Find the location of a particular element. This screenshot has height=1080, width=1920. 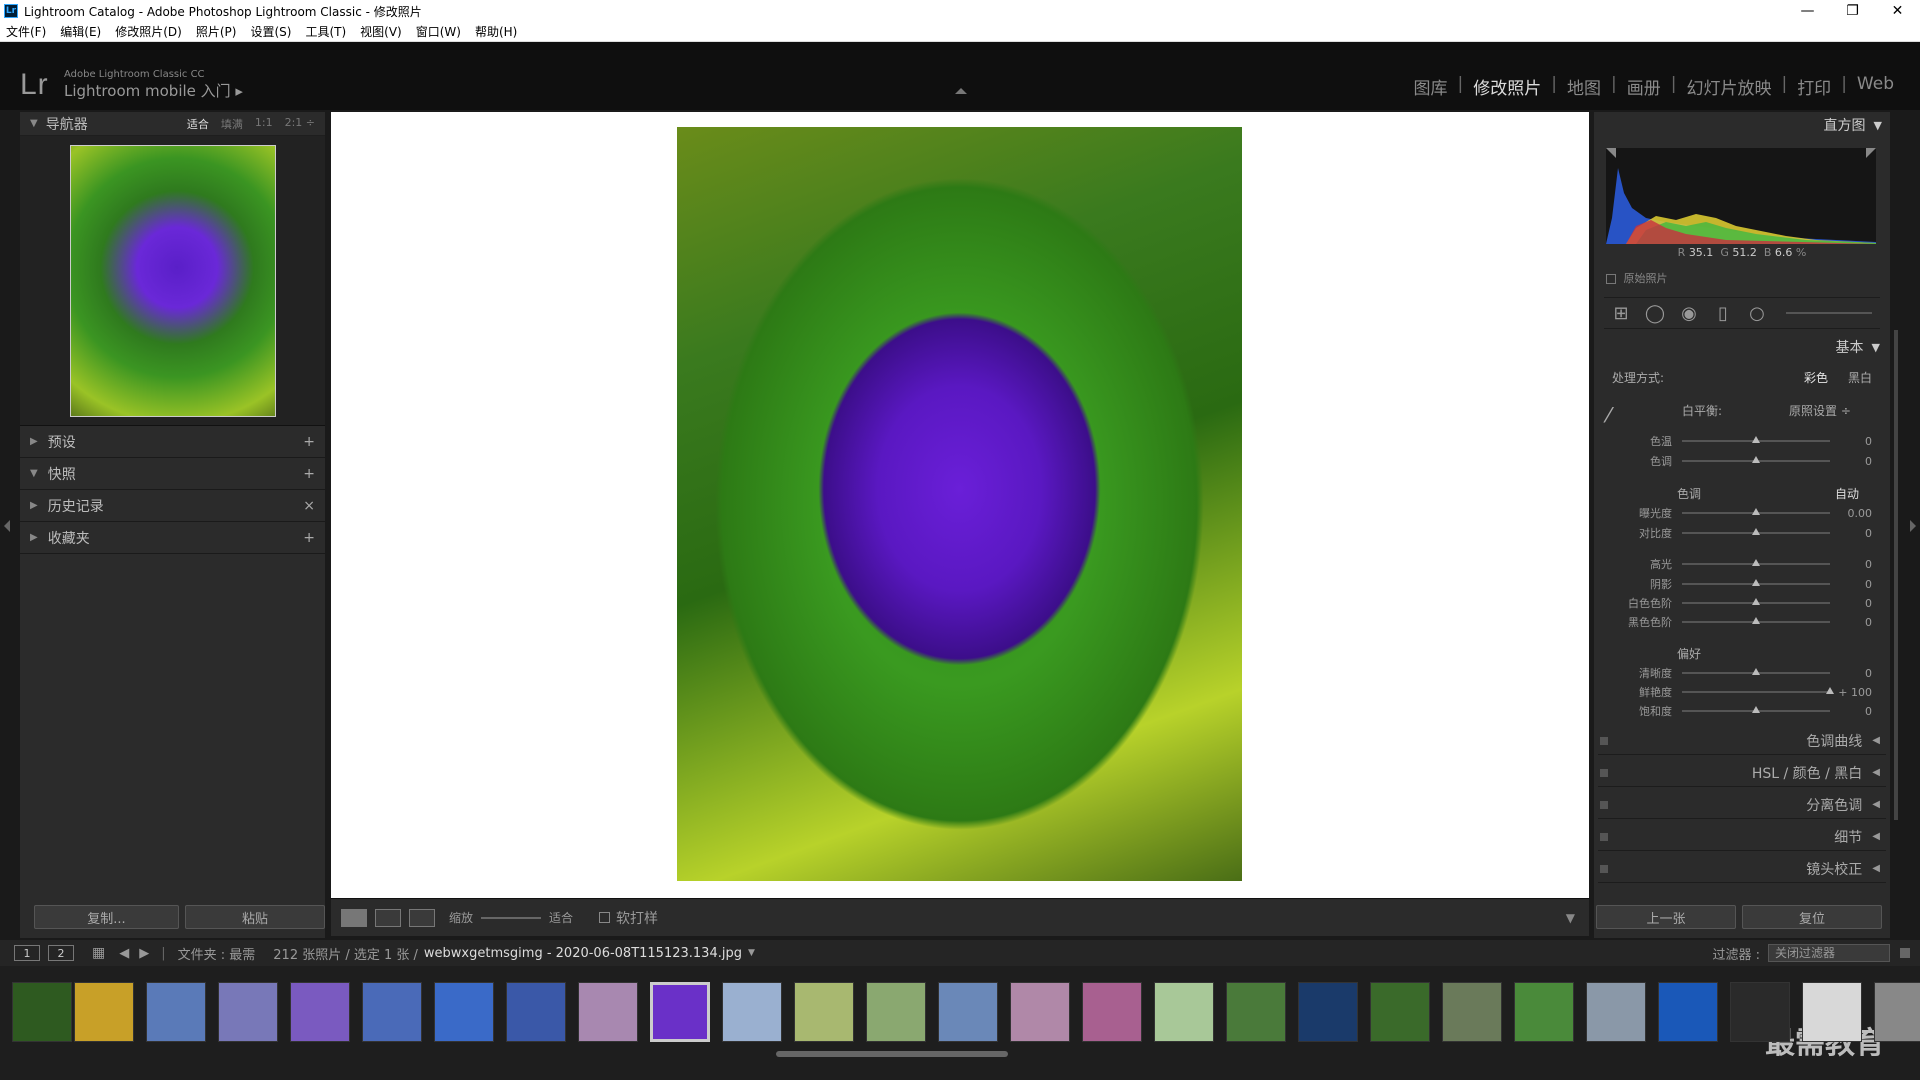

graduated-filter-icon: ▯ is located at coordinates (1723, 313).